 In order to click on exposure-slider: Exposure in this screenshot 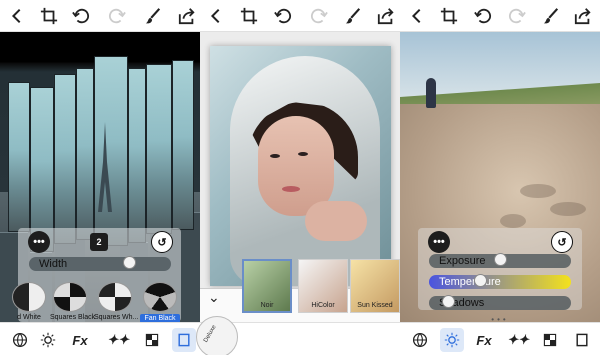, I will do `click(500, 260)`.